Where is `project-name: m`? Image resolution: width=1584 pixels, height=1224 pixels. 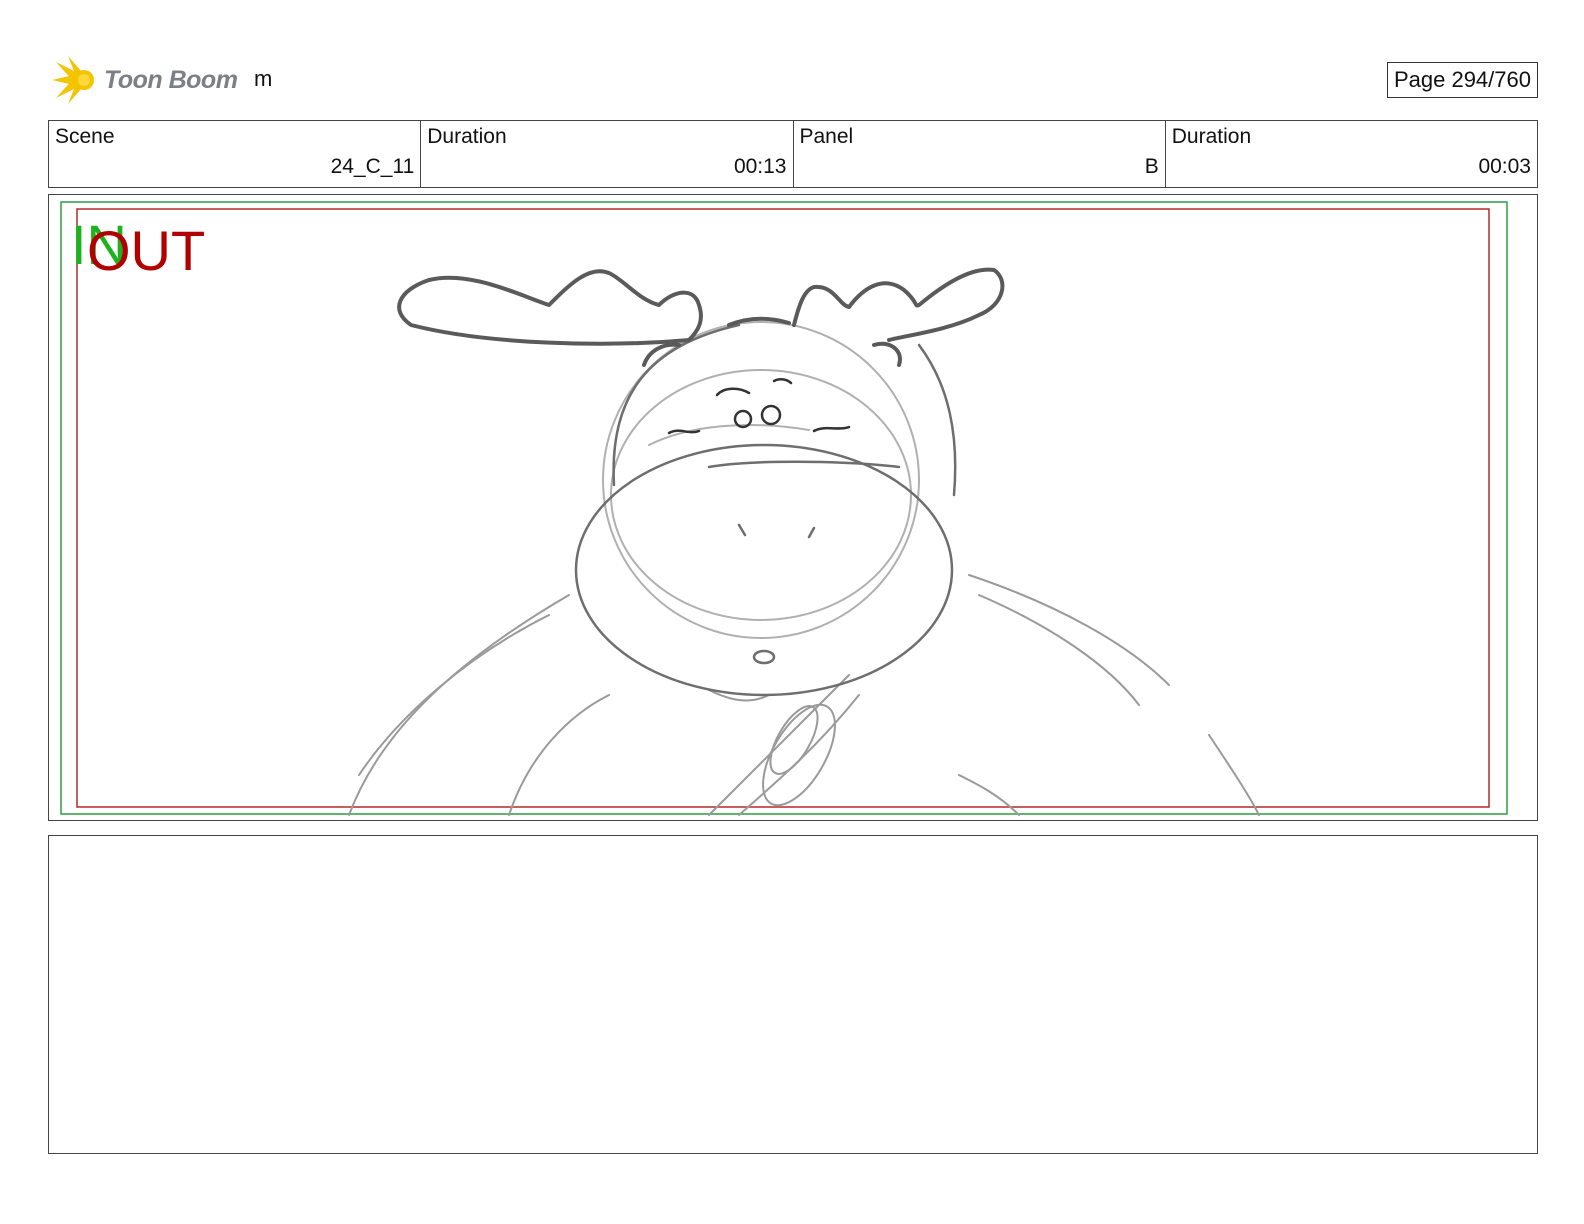 project-name: m is located at coordinates (263, 78).